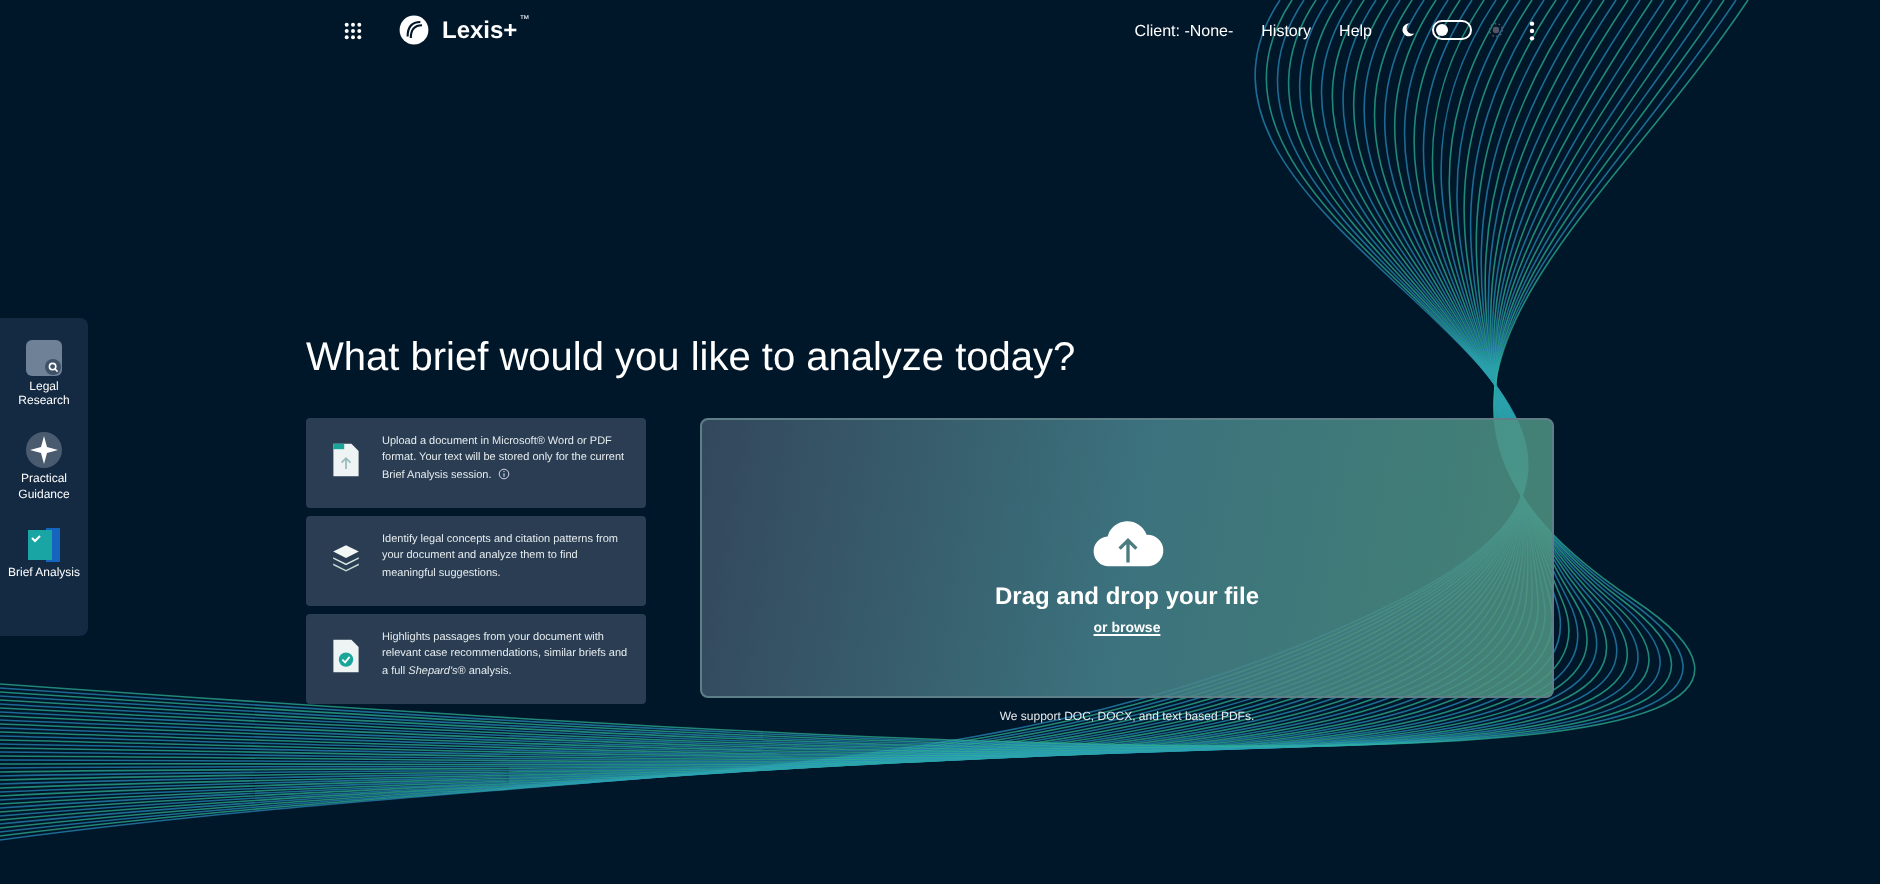  What do you see at coordinates (692, 360) in the screenshot?
I see `page-heading: What brief would you like to analyze today?` at bounding box center [692, 360].